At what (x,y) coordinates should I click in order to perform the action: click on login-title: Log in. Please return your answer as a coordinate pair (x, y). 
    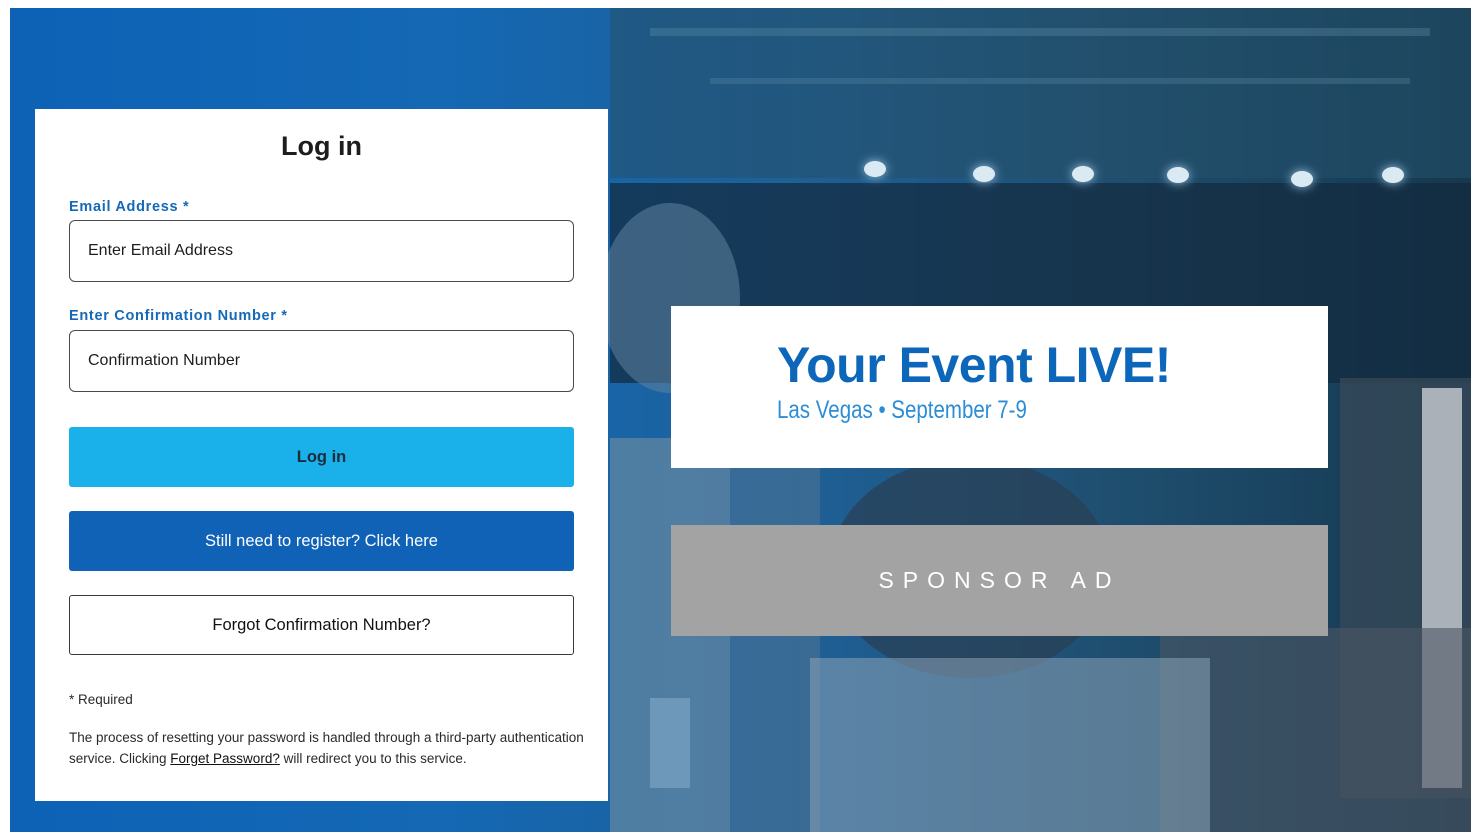
    Looking at the image, I should click on (321, 146).